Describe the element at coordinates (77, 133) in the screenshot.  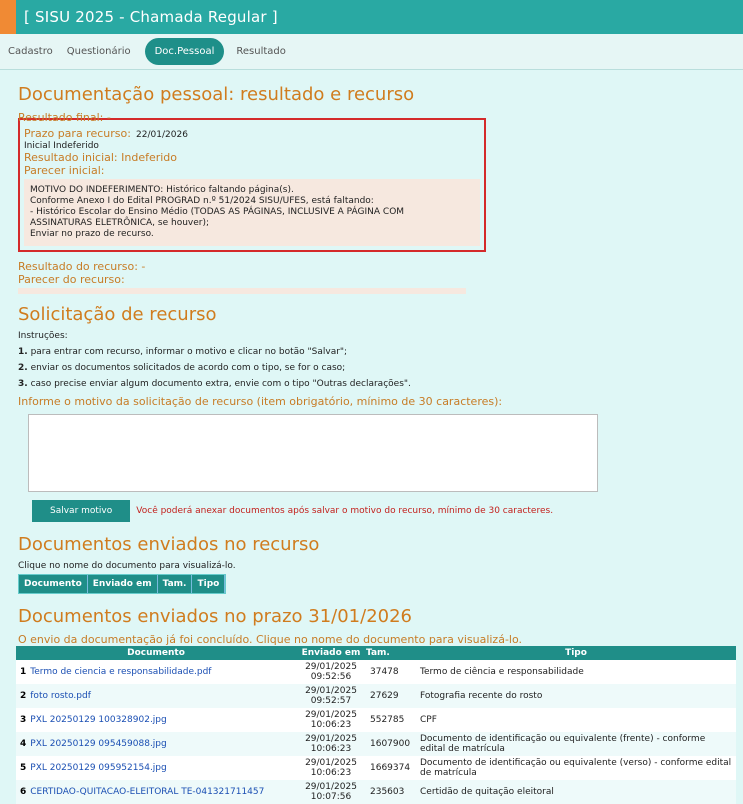
I see `prazo-label: Prazo para recurso:` at that location.